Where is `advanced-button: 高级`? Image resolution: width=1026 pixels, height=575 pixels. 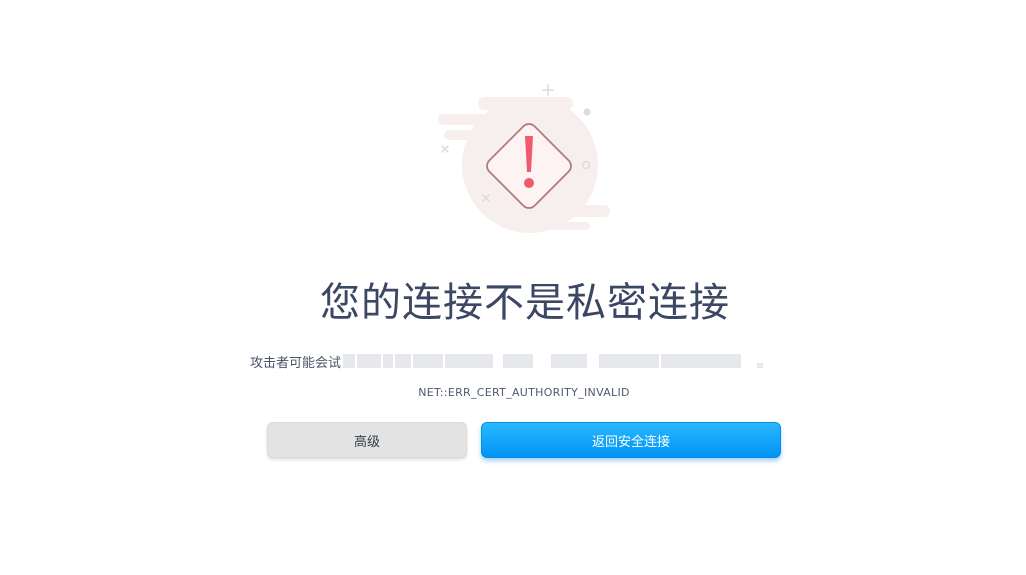 advanced-button: 高级 is located at coordinates (367, 440).